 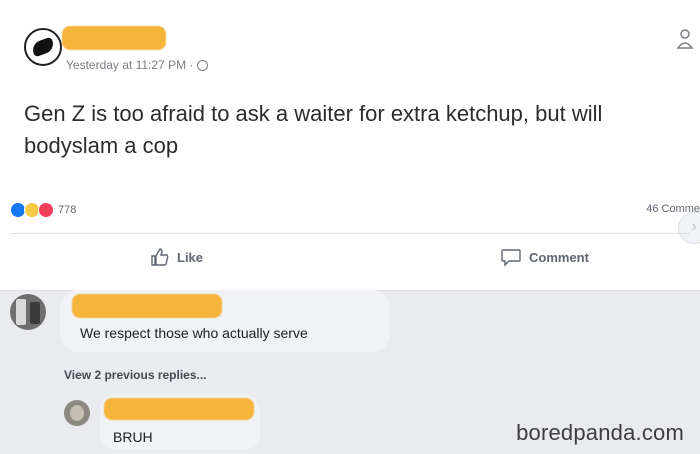 I want to click on poster-avatar, so click(x=43, y=47).